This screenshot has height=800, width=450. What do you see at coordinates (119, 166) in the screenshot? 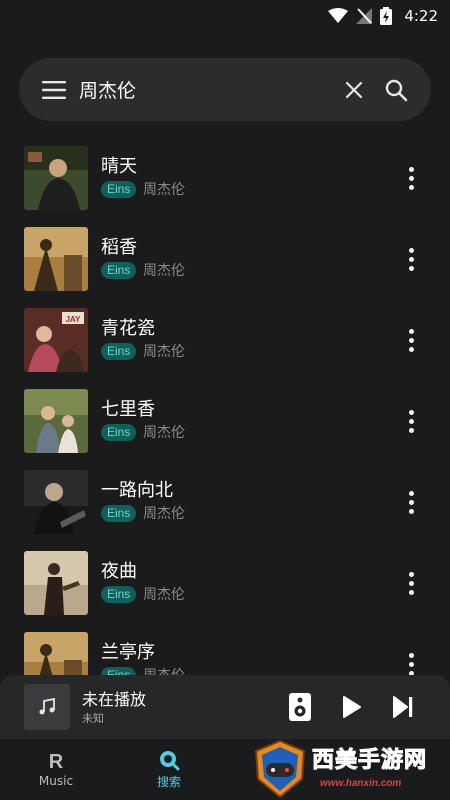
I see `song-title: 晴天` at bounding box center [119, 166].